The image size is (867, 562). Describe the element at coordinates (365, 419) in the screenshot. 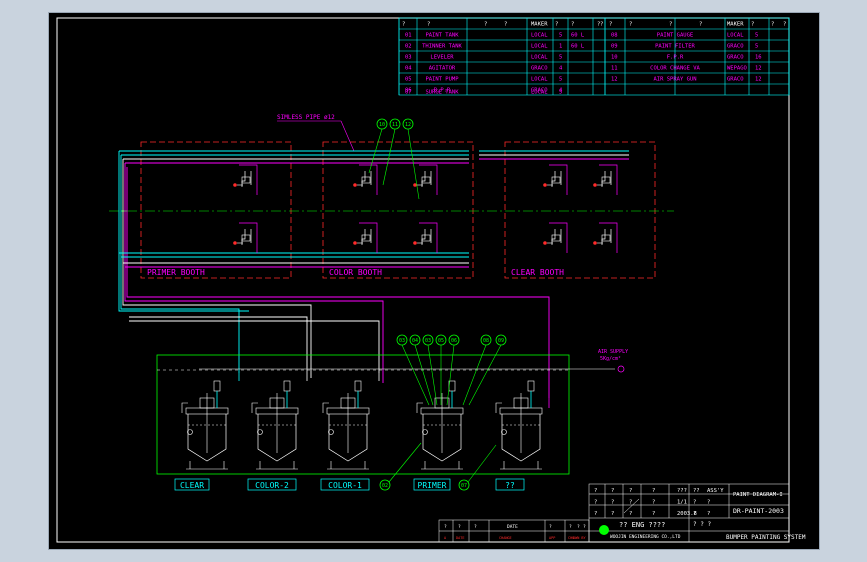

I see `paint-tanks` at that location.